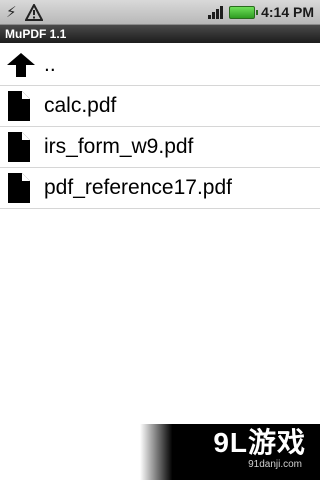  I want to click on title-bar: MuPDF 1.1, so click(160, 34).